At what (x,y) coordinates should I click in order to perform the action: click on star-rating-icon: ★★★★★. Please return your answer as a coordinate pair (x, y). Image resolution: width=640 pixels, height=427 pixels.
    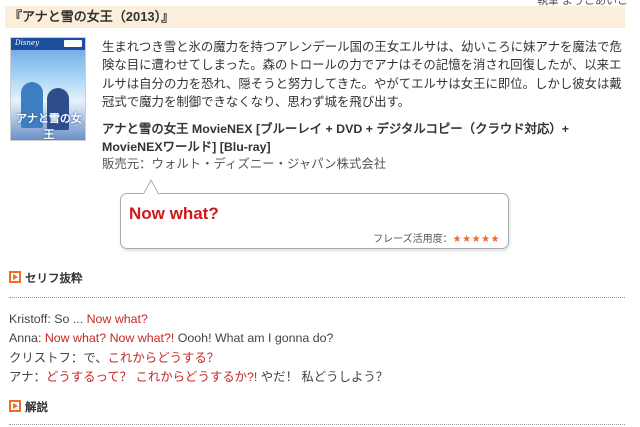
    Looking at the image, I should click on (476, 239).